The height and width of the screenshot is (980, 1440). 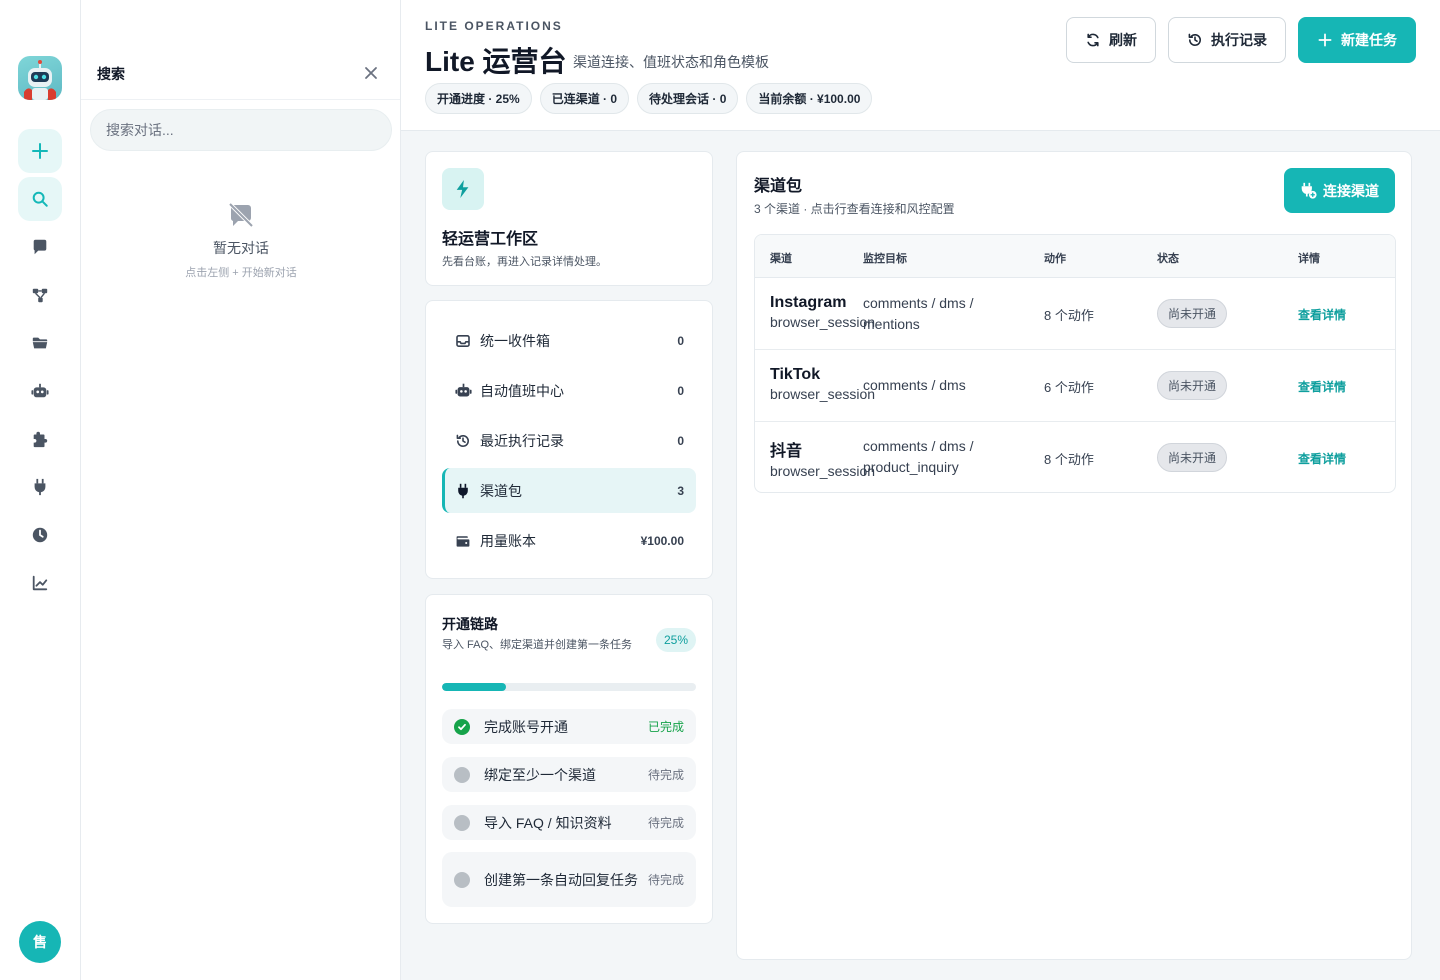 I want to click on header-actions: 刷新 执行记录 新建任务, so click(x=1241, y=40).